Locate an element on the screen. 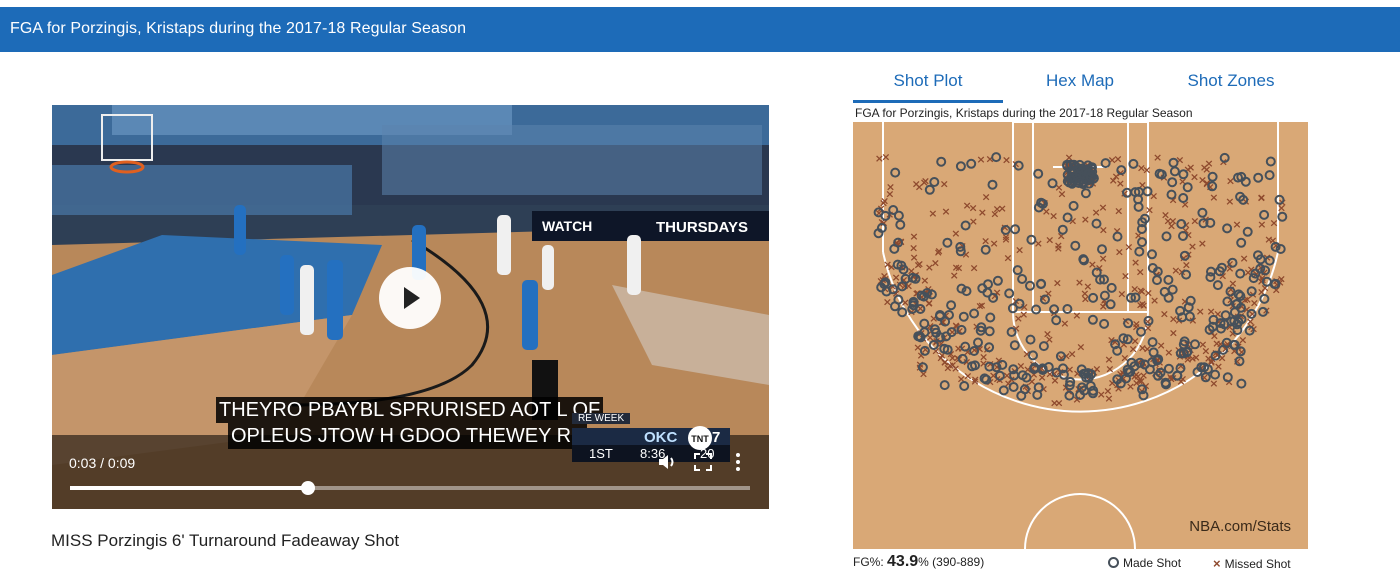 The image size is (1400, 580). fg-label: FG%: is located at coordinates (868, 562).